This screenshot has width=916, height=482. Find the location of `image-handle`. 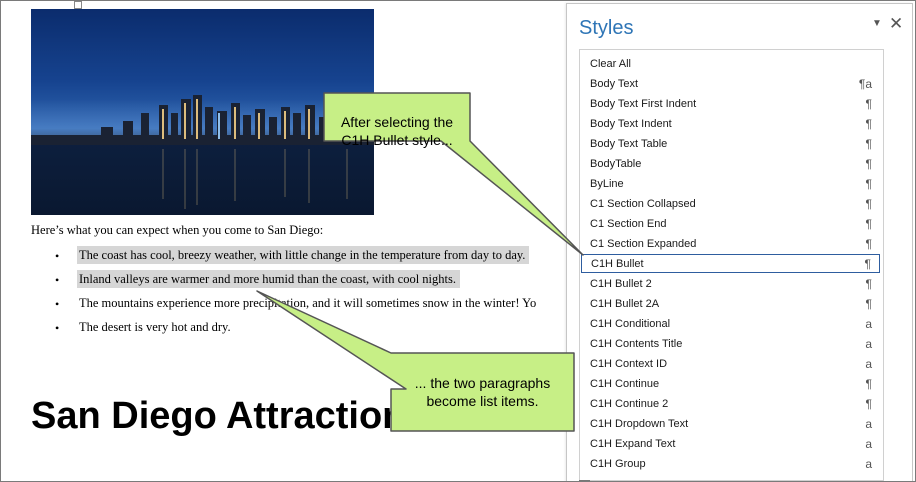

image-handle is located at coordinates (78, 5).